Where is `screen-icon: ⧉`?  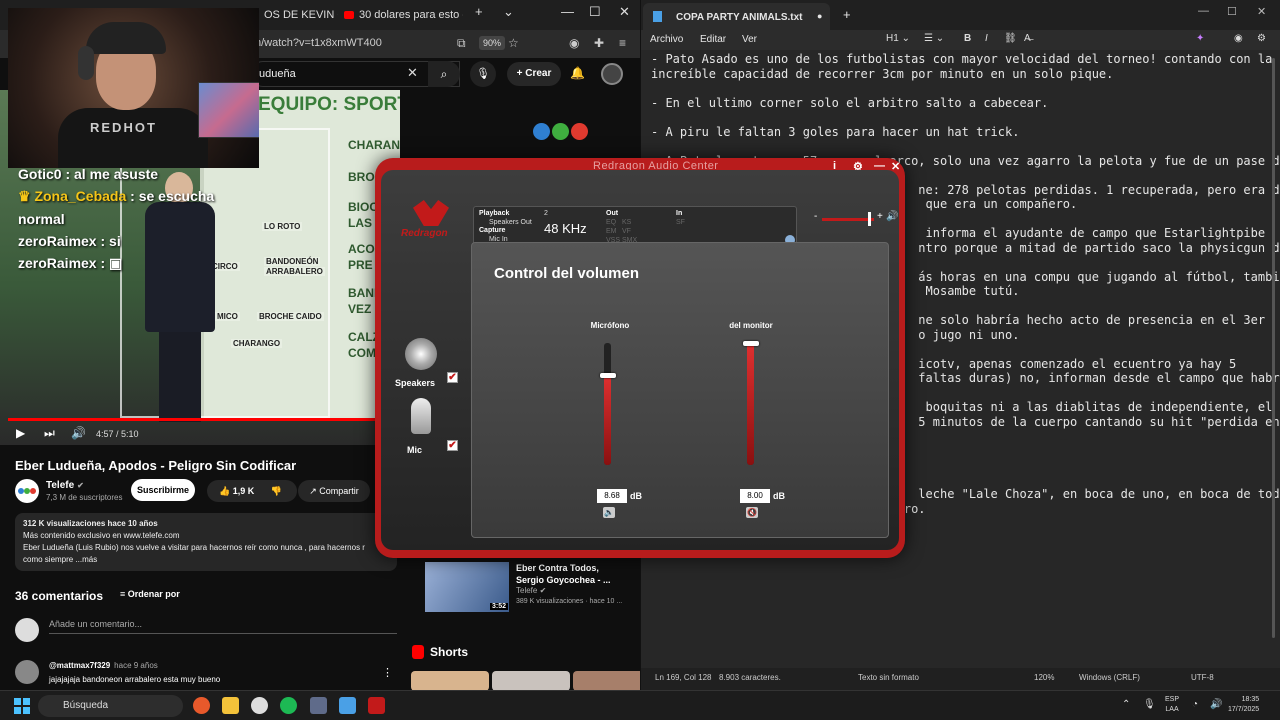 screen-icon: ⧉ is located at coordinates (461, 43).